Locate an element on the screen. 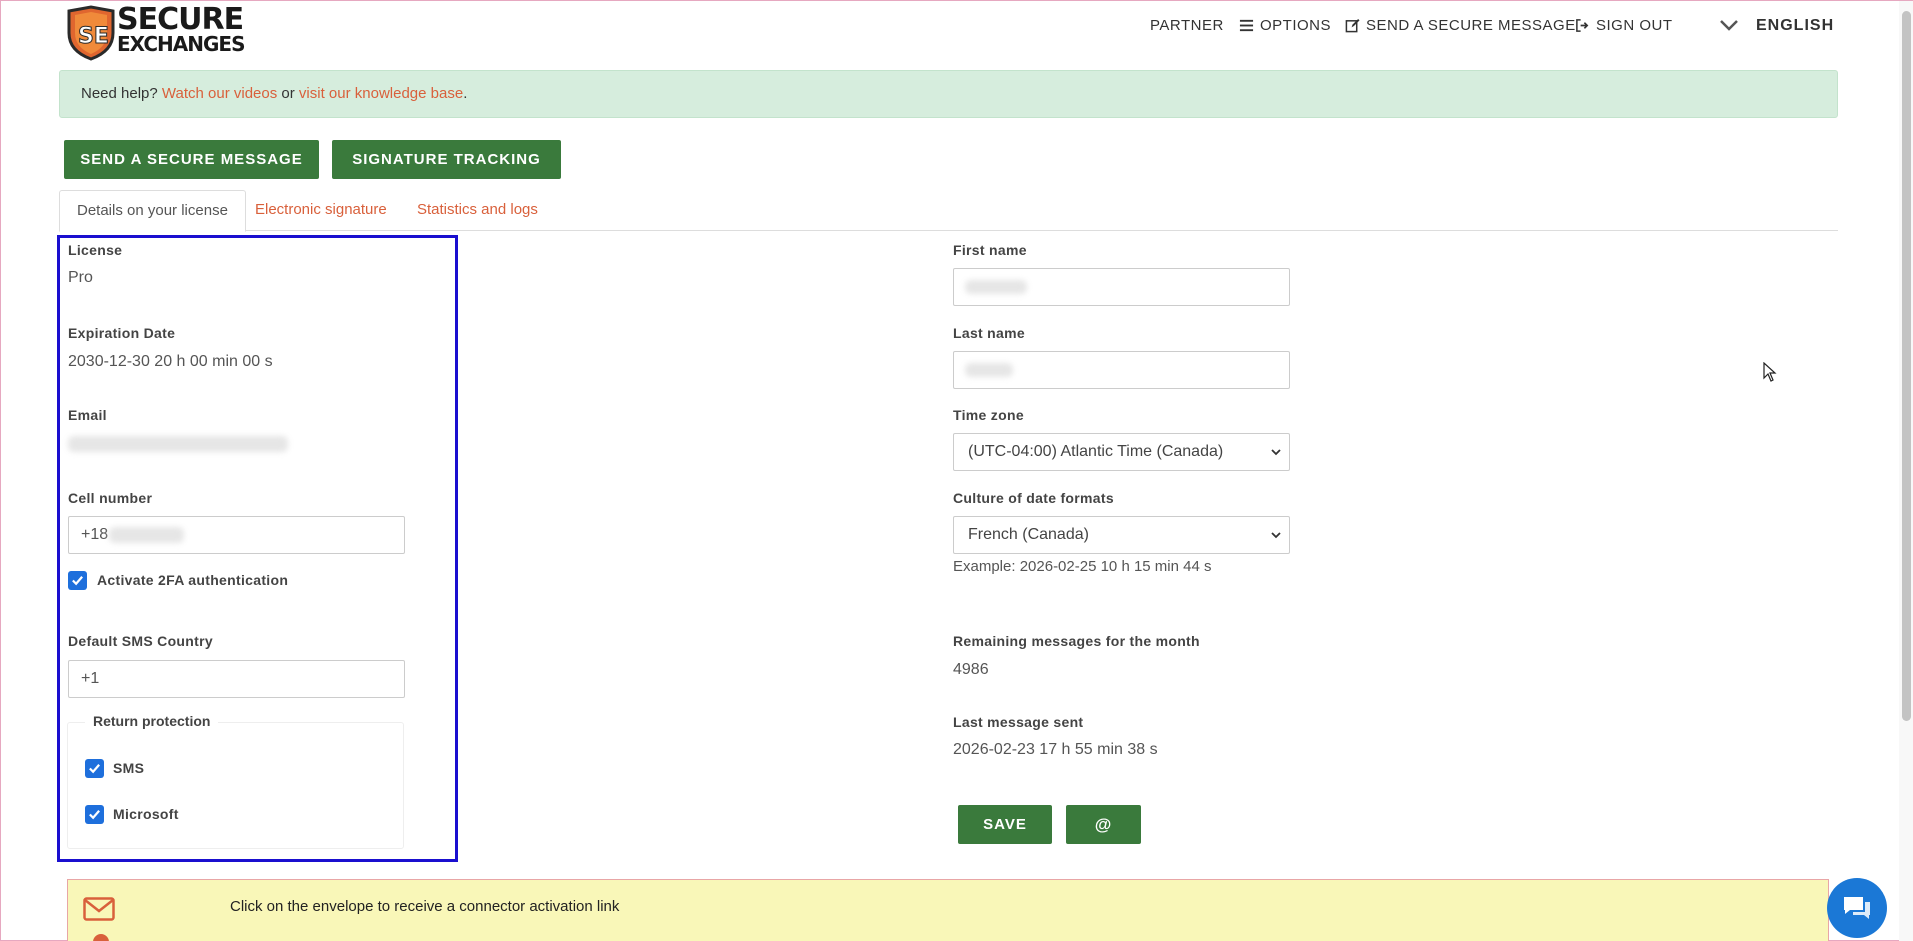 This screenshot has height=941, width=1913. last-message-label: Last message sent is located at coordinates (1018, 722).